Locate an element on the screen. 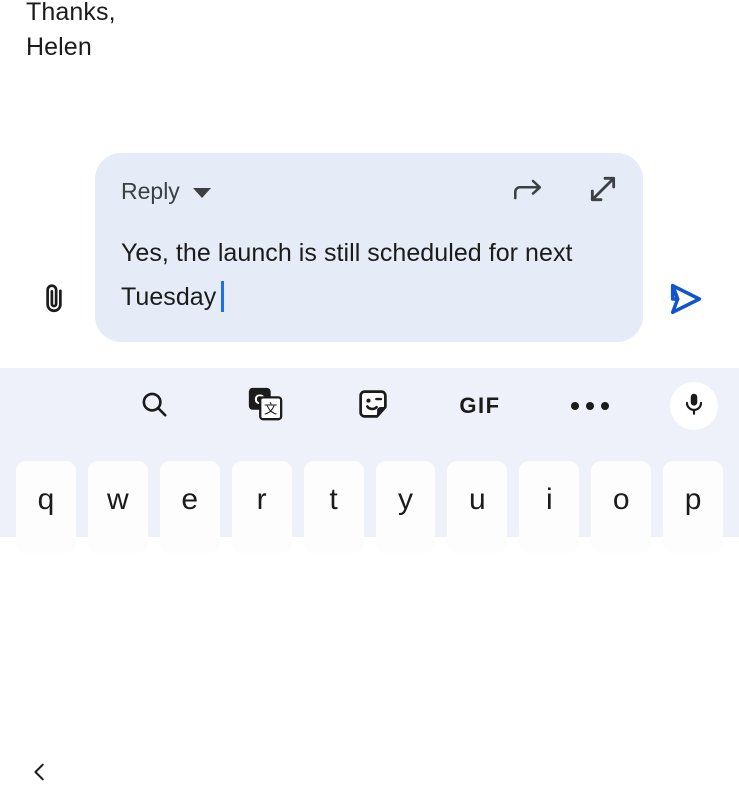 The height and width of the screenshot is (798, 739). keyboard-more-button is located at coordinates (590, 406).